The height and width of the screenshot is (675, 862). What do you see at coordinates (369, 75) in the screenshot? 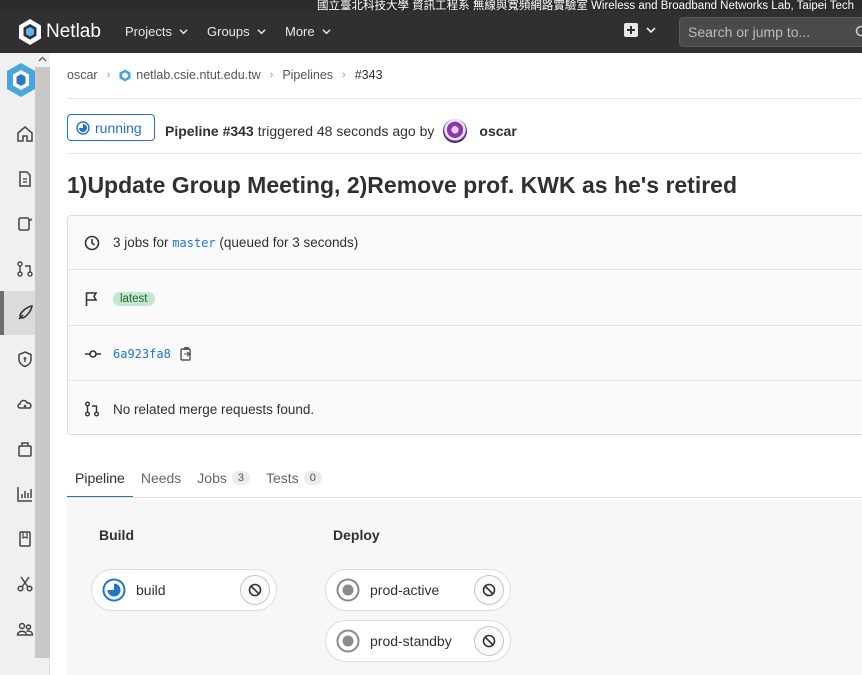
I see `breadcrumb-current: #343` at bounding box center [369, 75].